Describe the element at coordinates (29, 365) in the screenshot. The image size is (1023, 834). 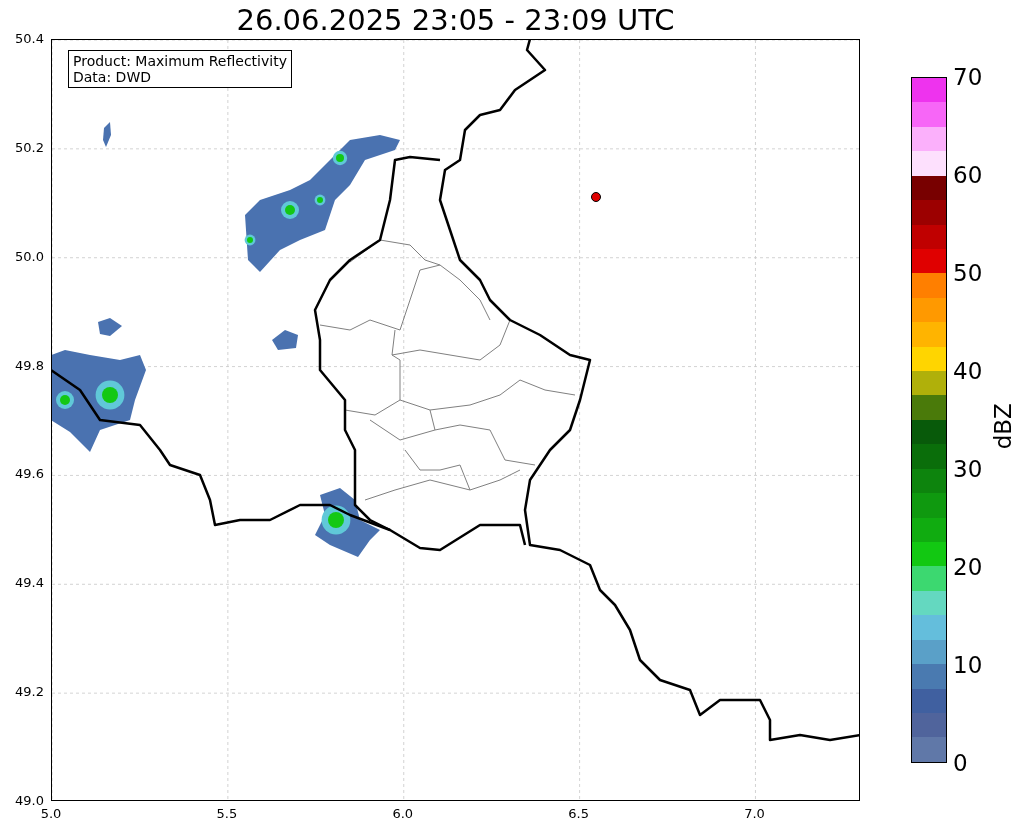
I see `y-tick-label: 49.8` at that location.